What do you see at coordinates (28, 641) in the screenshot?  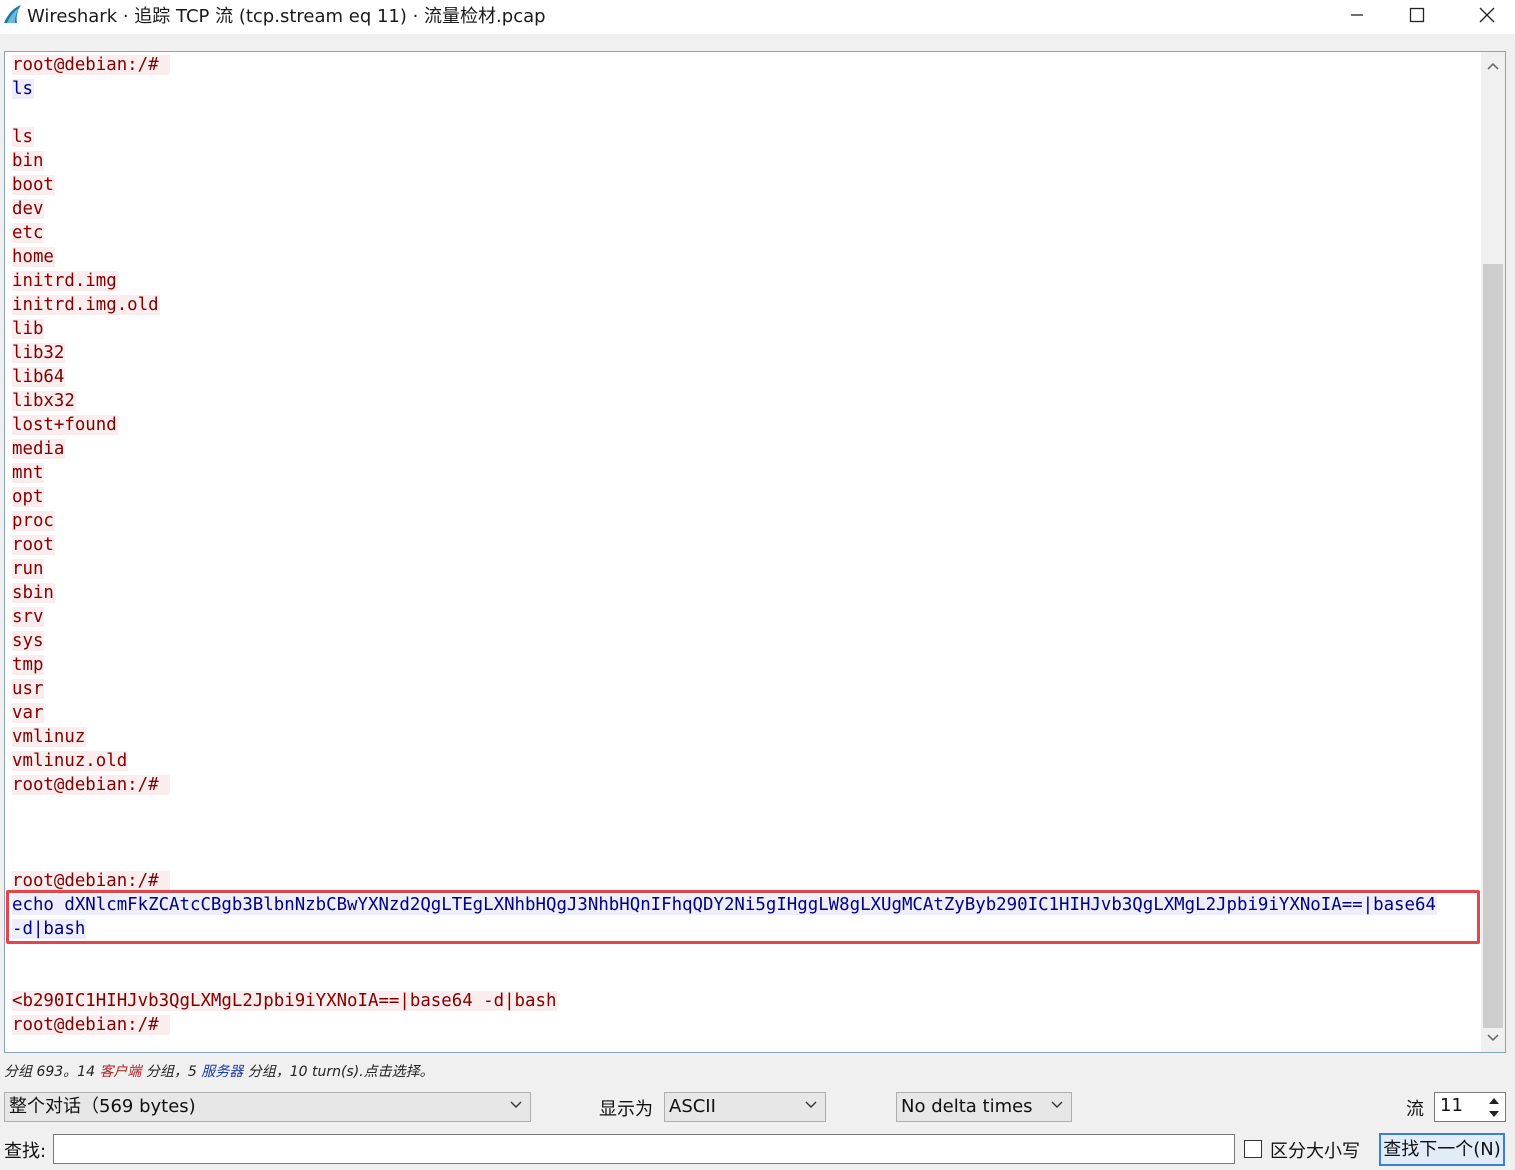 I see `server-text: sys` at bounding box center [28, 641].